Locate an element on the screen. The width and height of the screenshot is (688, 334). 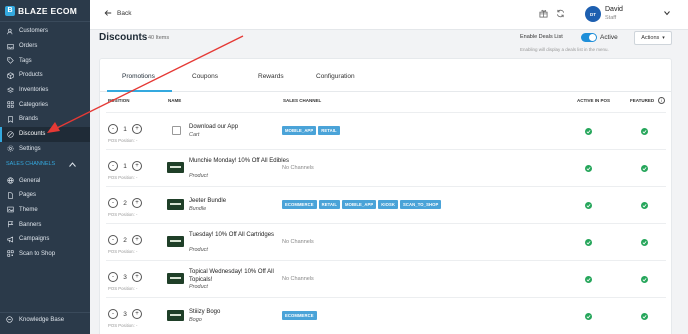
book-icon is located at coordinates (10, 320).